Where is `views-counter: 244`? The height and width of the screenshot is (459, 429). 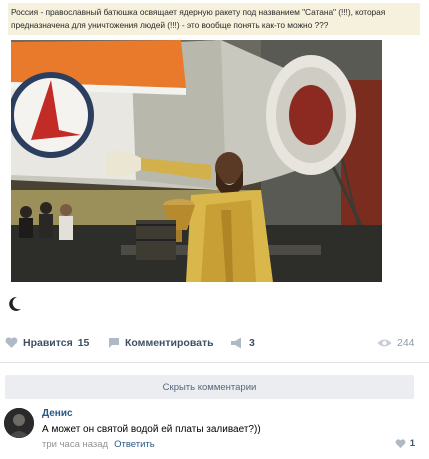 views-counter: 244 is located at coordinates (396, 343).